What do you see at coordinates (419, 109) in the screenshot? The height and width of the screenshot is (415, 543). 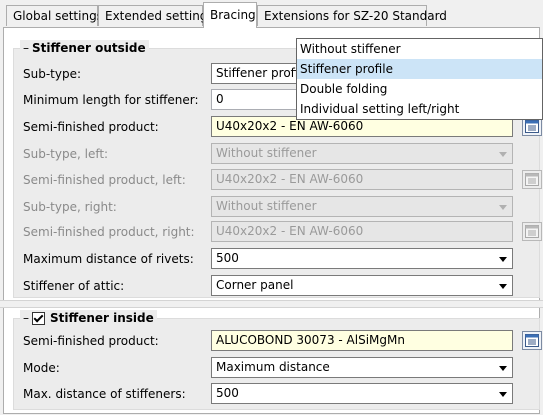 I see `dropdown-option-individual-setting: Individual setting left/right` at bounding box center [419, 109].